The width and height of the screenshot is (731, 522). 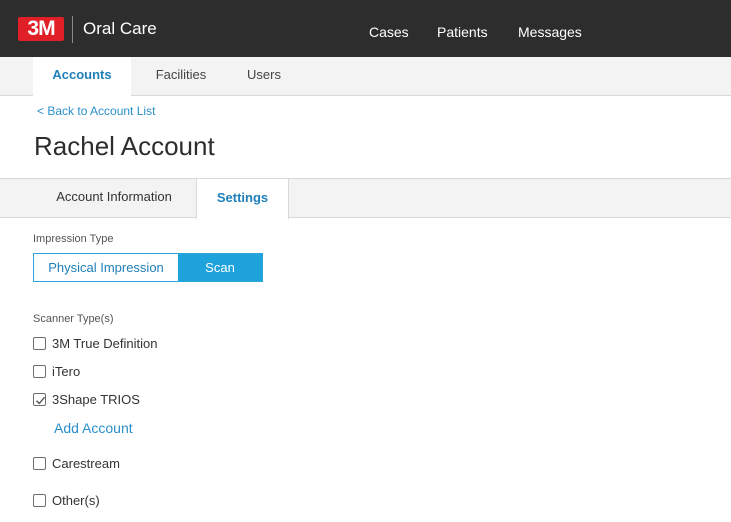 I want to click on scan-button: Scan, so click(x=220, y=267).